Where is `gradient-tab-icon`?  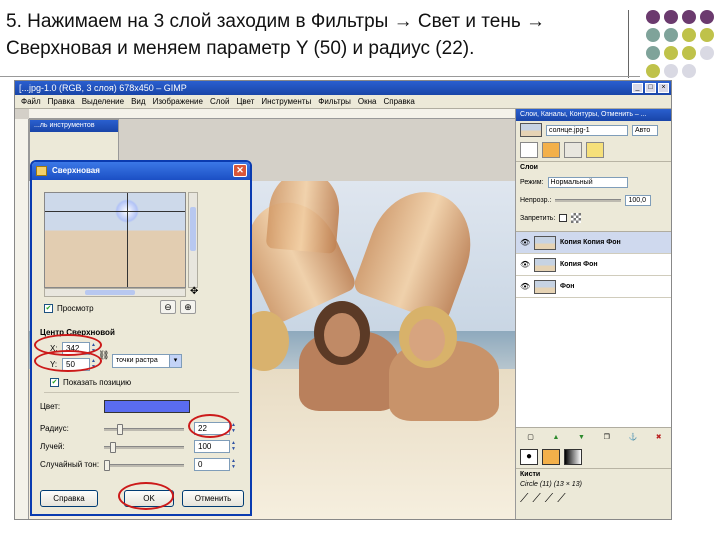 gradient-tab-icon is located at coordinates (573, 457).